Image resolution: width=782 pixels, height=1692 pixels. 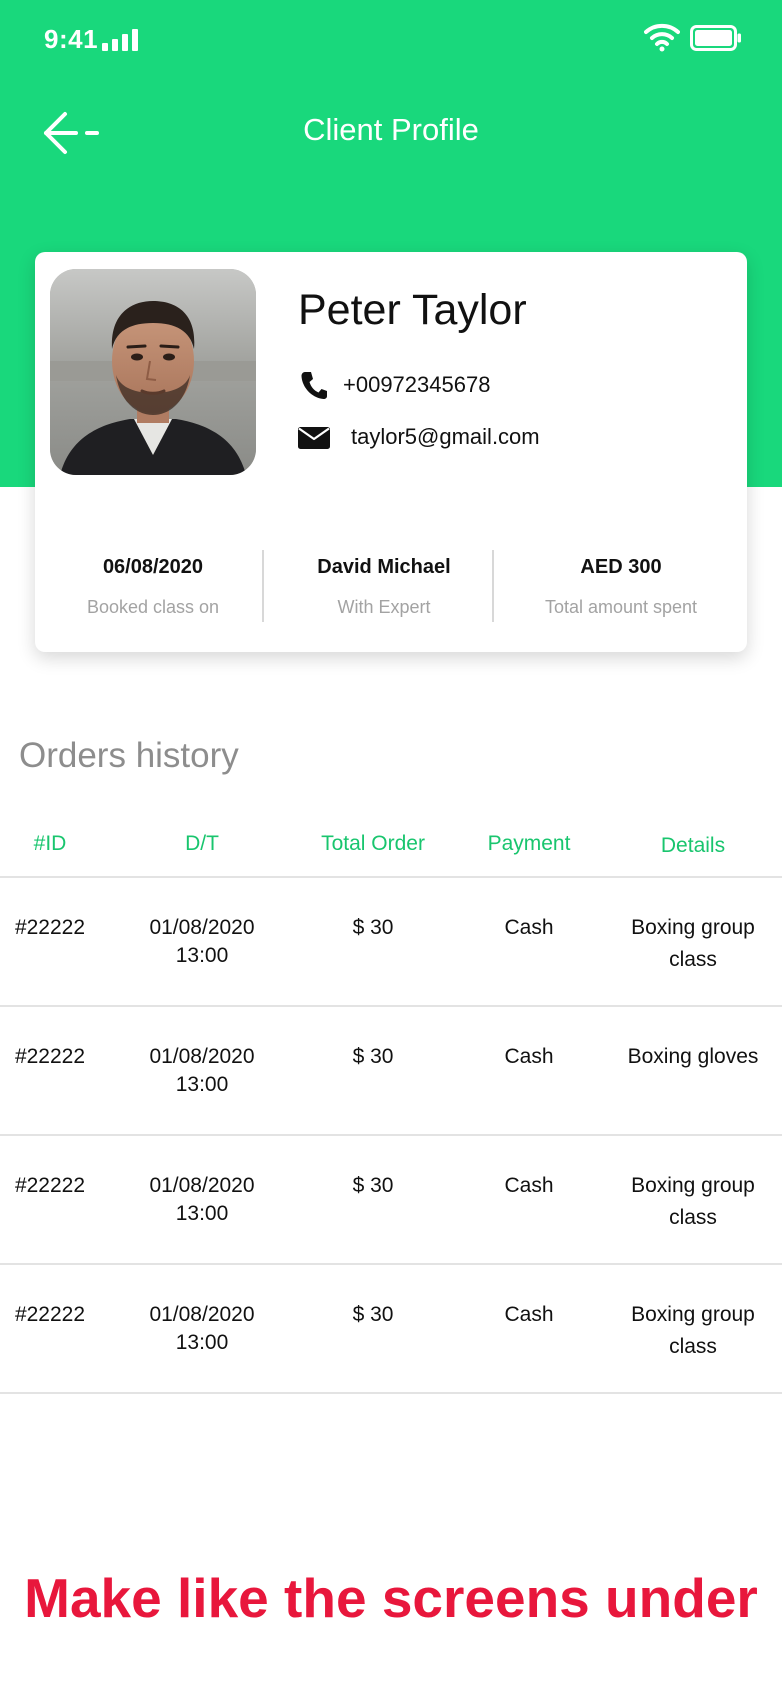 What do you see at coordinates (529, 844) in the screenshot?
I see `column-header-payment: Payment` at bounding box center [529, 844].